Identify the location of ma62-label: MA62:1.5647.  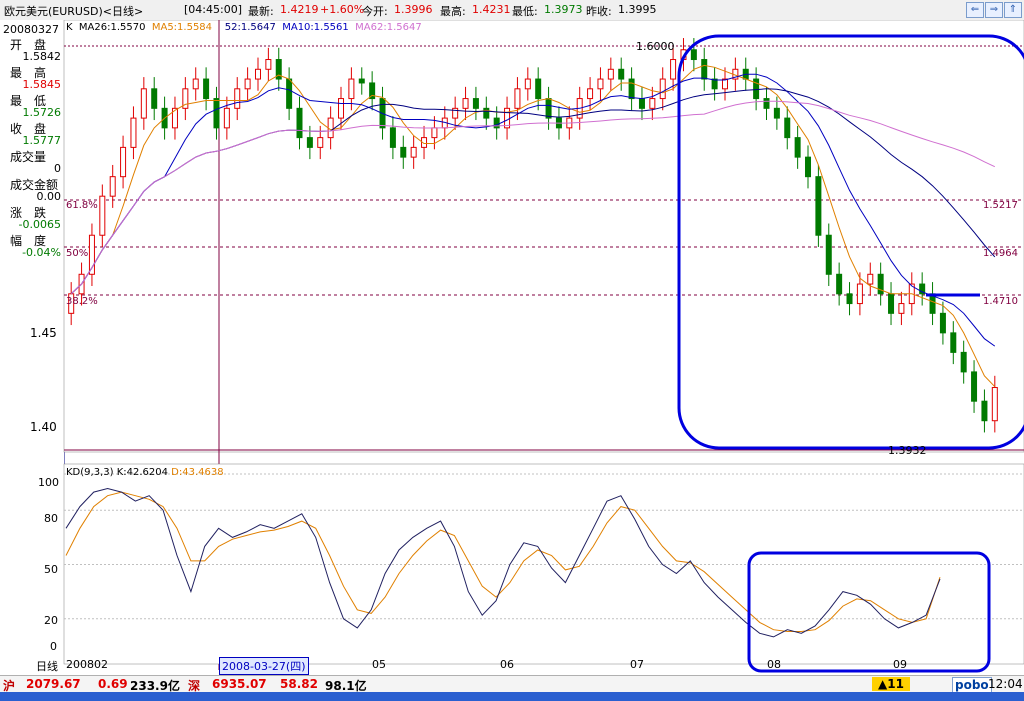
(388, 27).